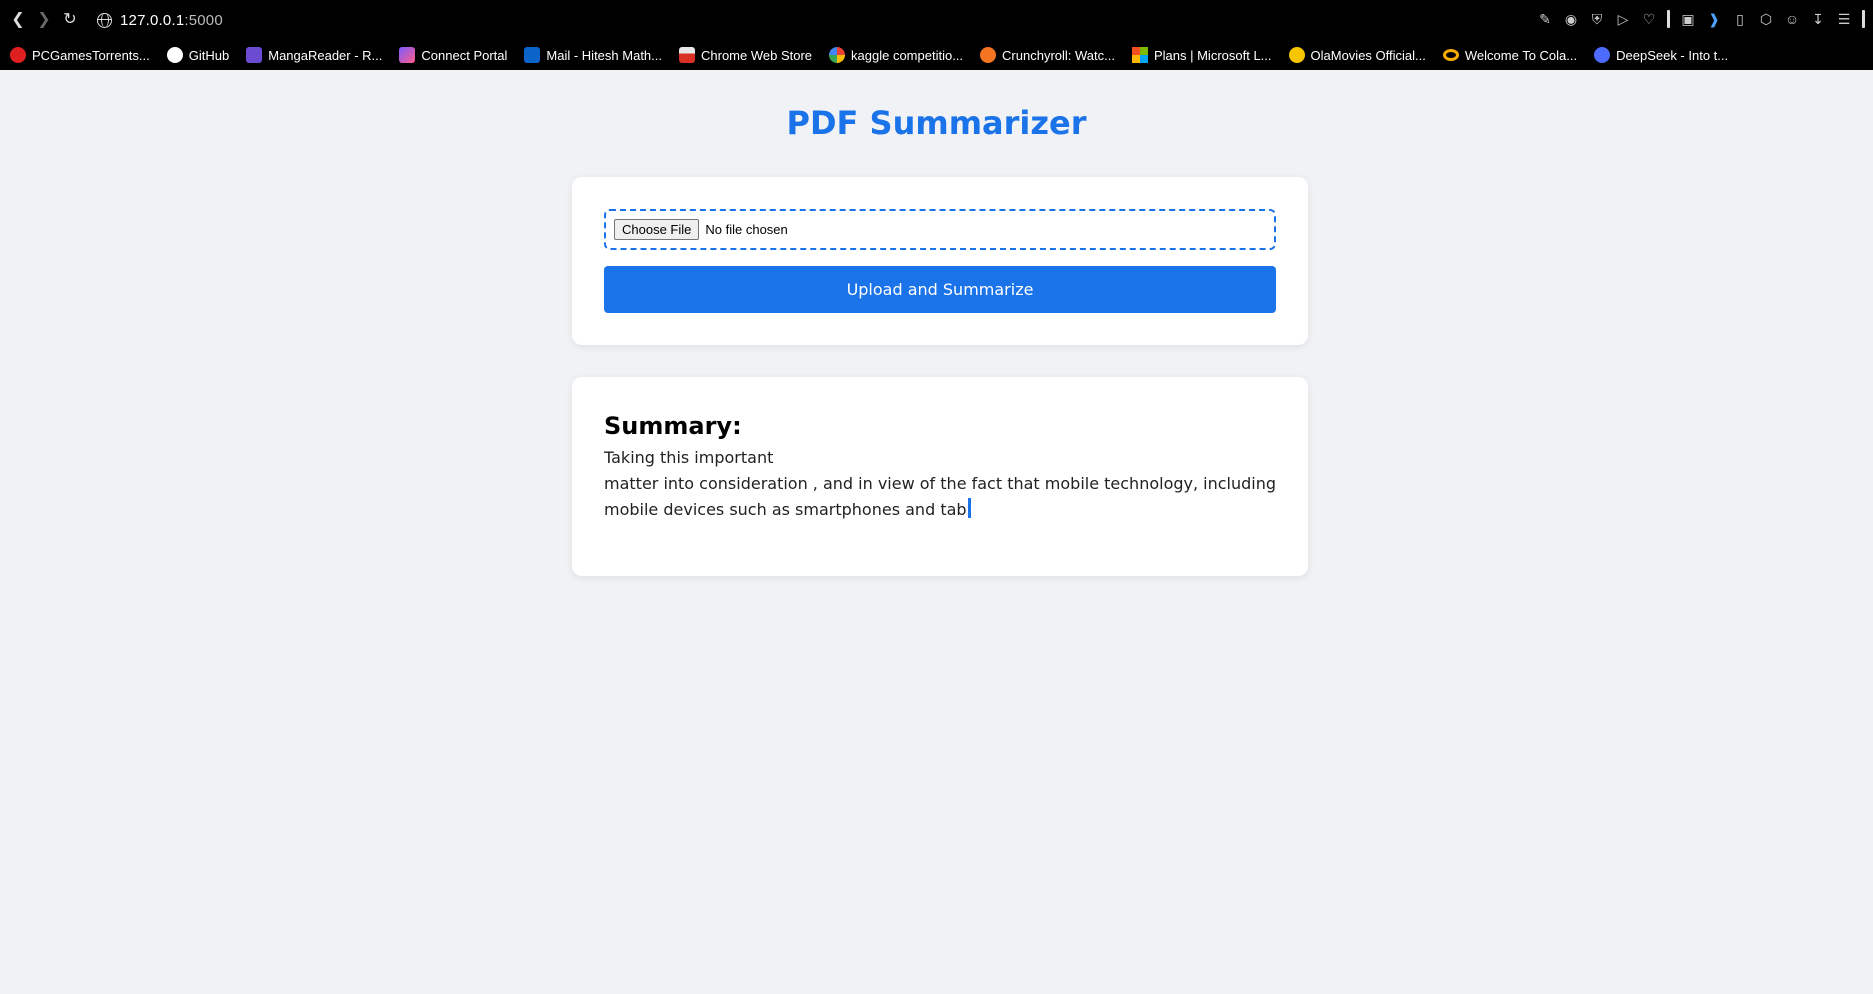 The width and height of the screenshot is (1873, 994). Describe the element at coordinates (1649, 19) in the screenshot. I see `heart-icon: ♡` at that location.